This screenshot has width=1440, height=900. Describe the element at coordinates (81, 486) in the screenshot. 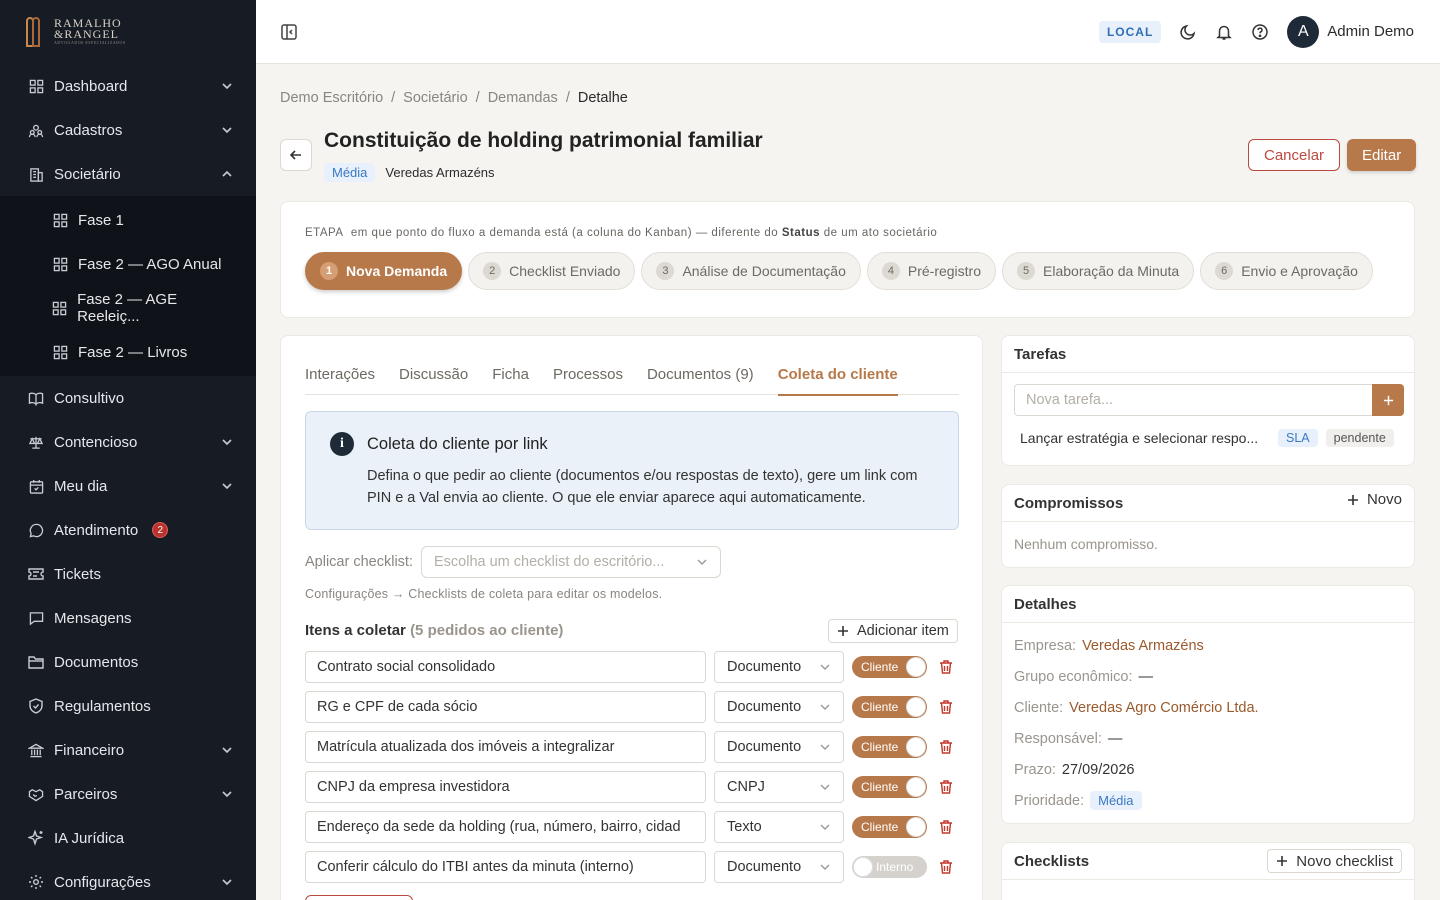

I see `sidebar-item-label: Meu dia` at that location.